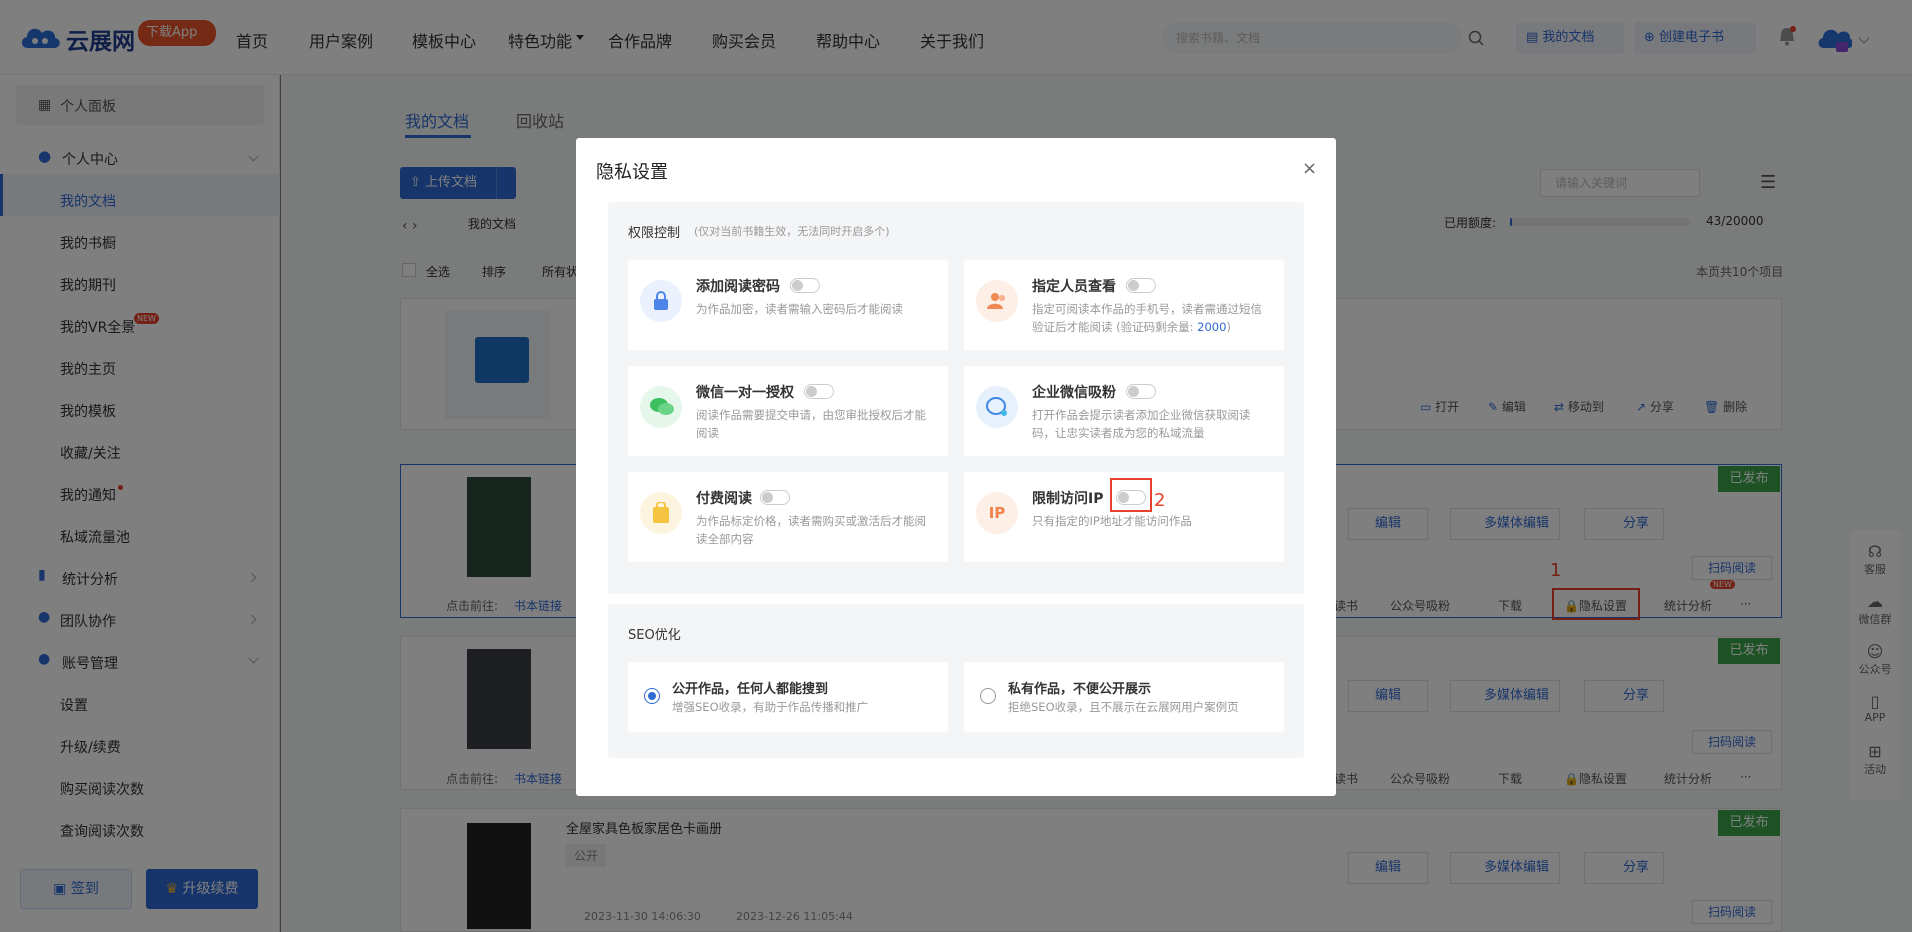 The image size is (1912, 932). What do you see at coordinates (775, 497) in the screenshot?
I see `paid-reading-toggle` at bounding box center [775, 497].